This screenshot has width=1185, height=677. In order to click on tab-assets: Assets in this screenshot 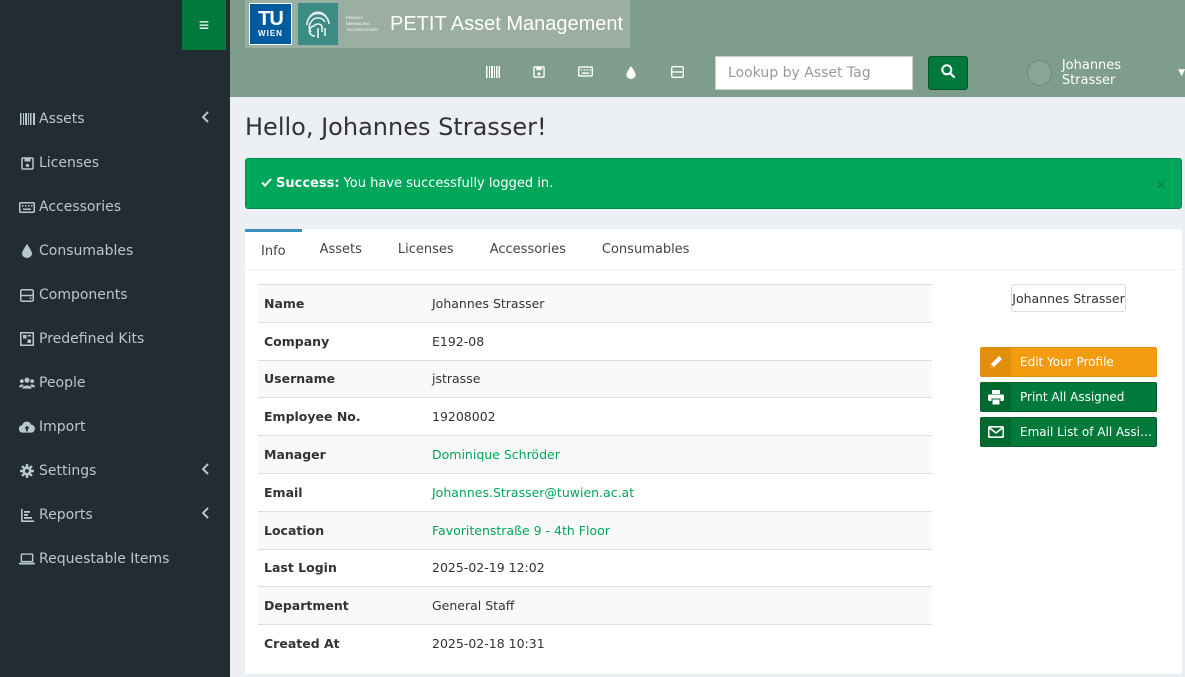, I will do `click(341, 249)`.